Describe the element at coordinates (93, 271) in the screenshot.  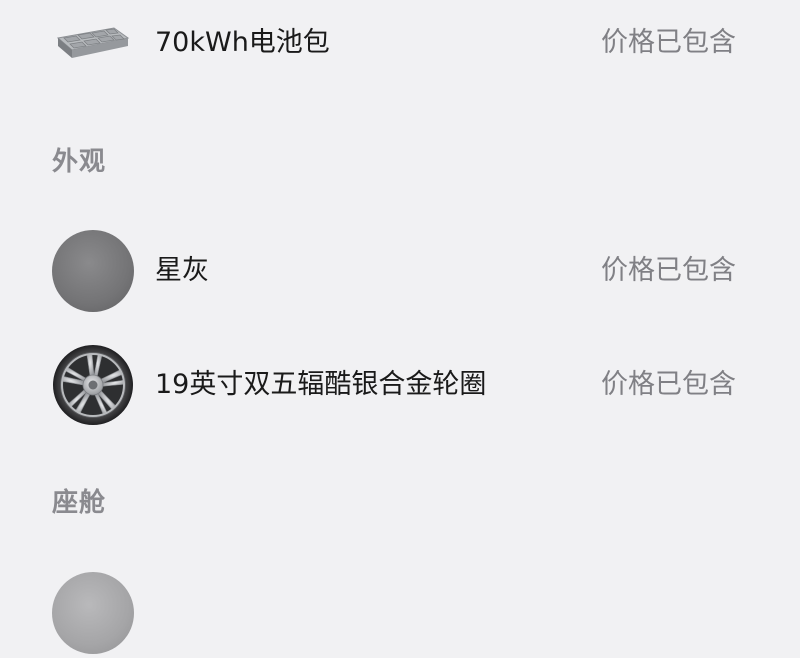
I see `color-swatch-icon` at that location.